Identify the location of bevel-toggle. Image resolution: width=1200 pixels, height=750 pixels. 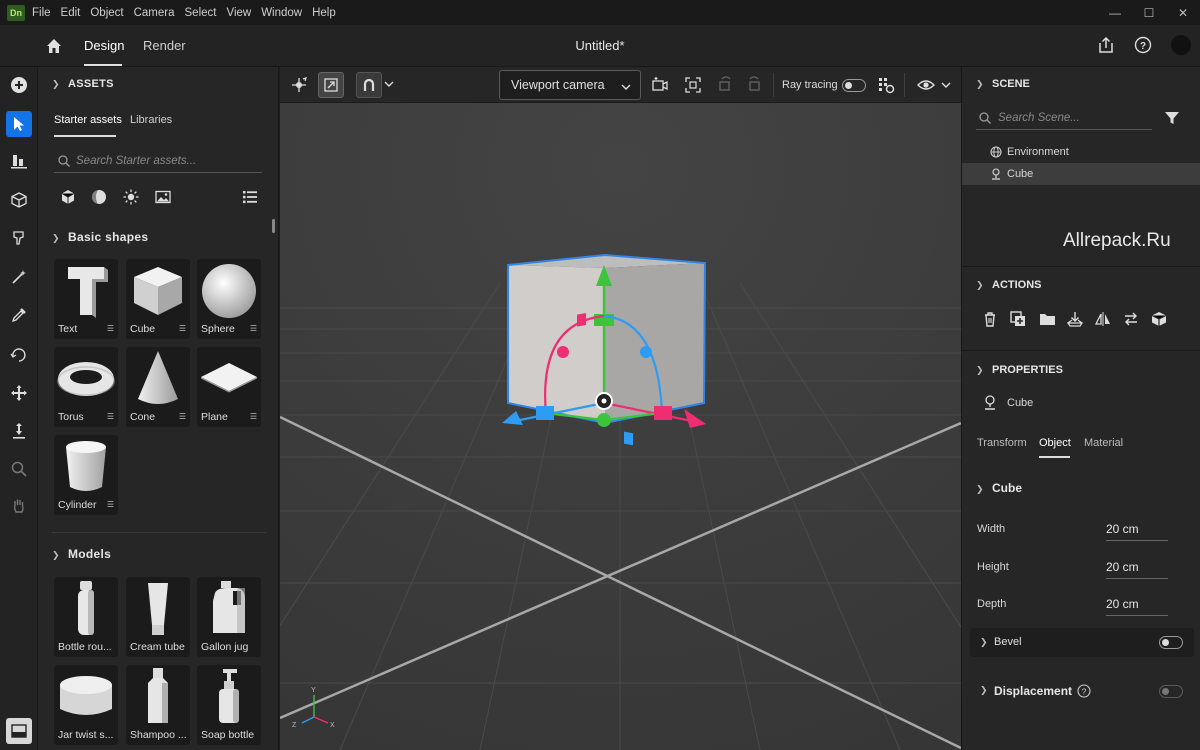
(1171, 642).